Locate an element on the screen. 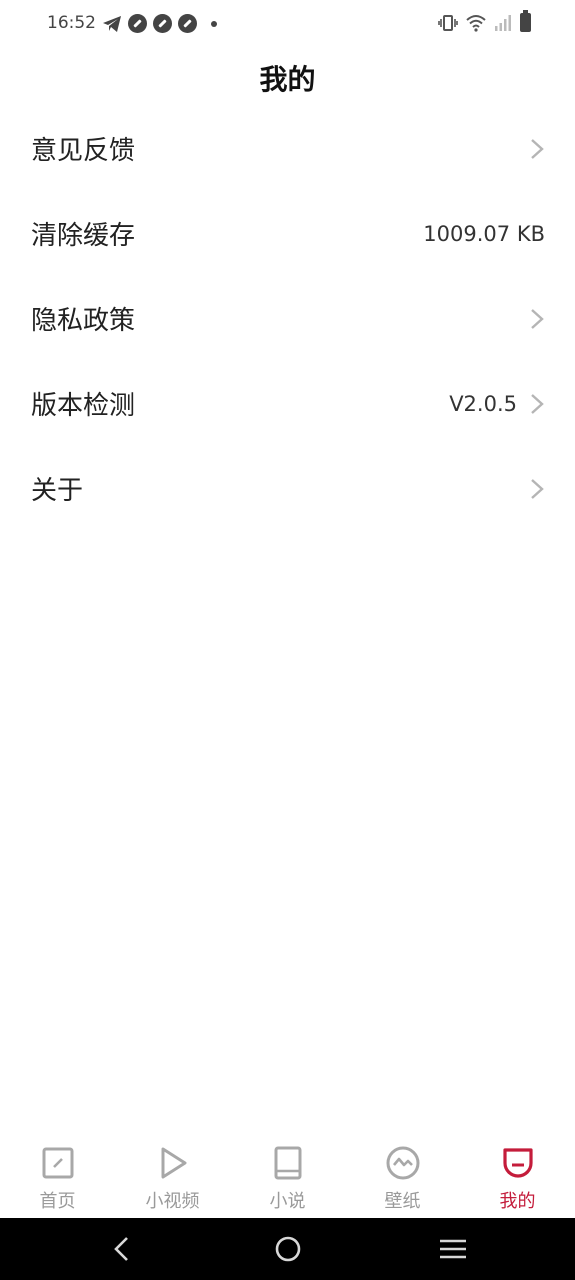  tab-home: 首页 is located at coordinates (57, 1178).